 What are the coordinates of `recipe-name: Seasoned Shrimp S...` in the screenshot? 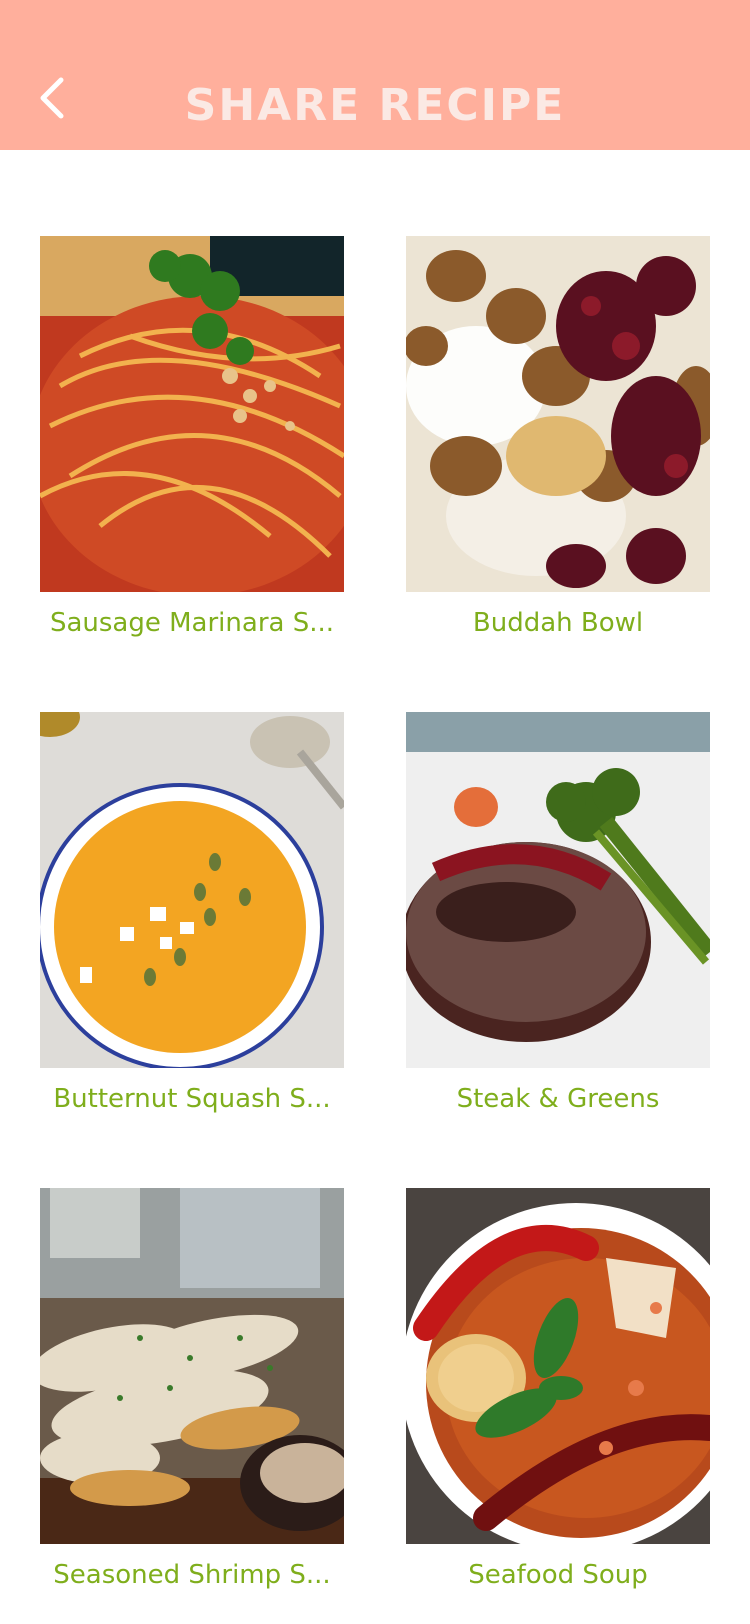 It's located at (192, 1575).